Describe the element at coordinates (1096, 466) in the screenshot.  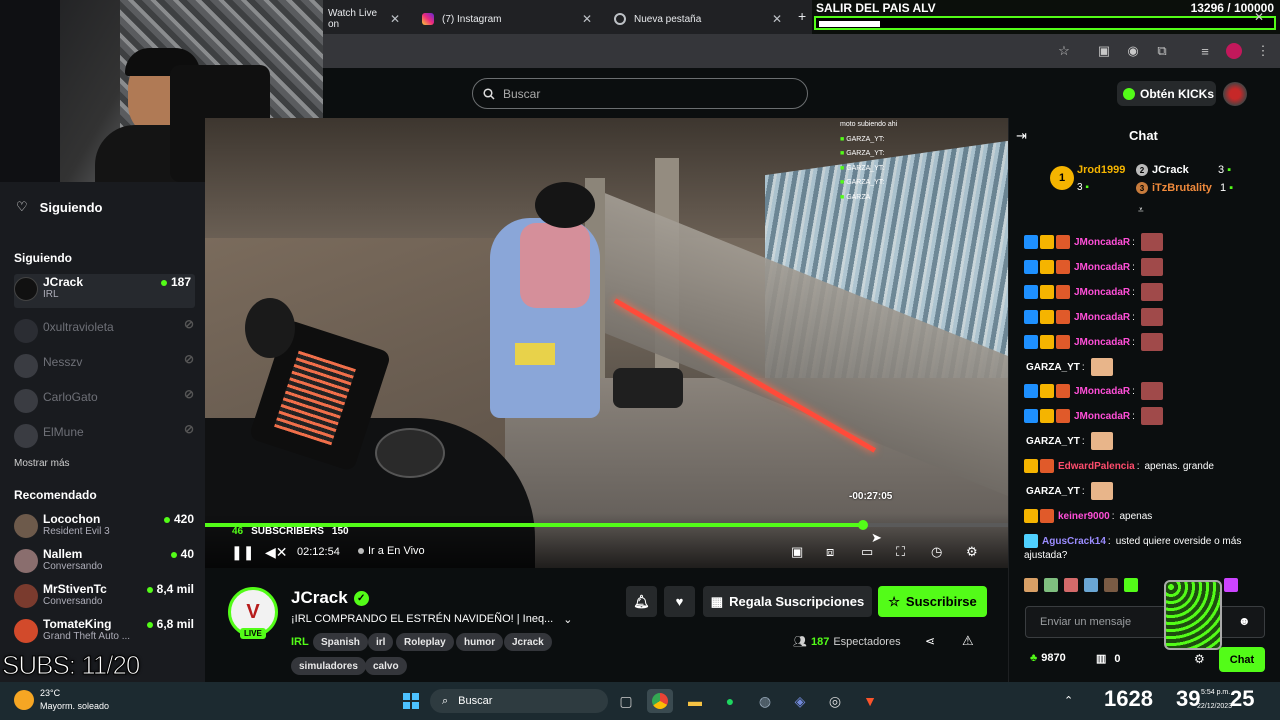
I see `chat-username: EdwardPalencia` at that location.